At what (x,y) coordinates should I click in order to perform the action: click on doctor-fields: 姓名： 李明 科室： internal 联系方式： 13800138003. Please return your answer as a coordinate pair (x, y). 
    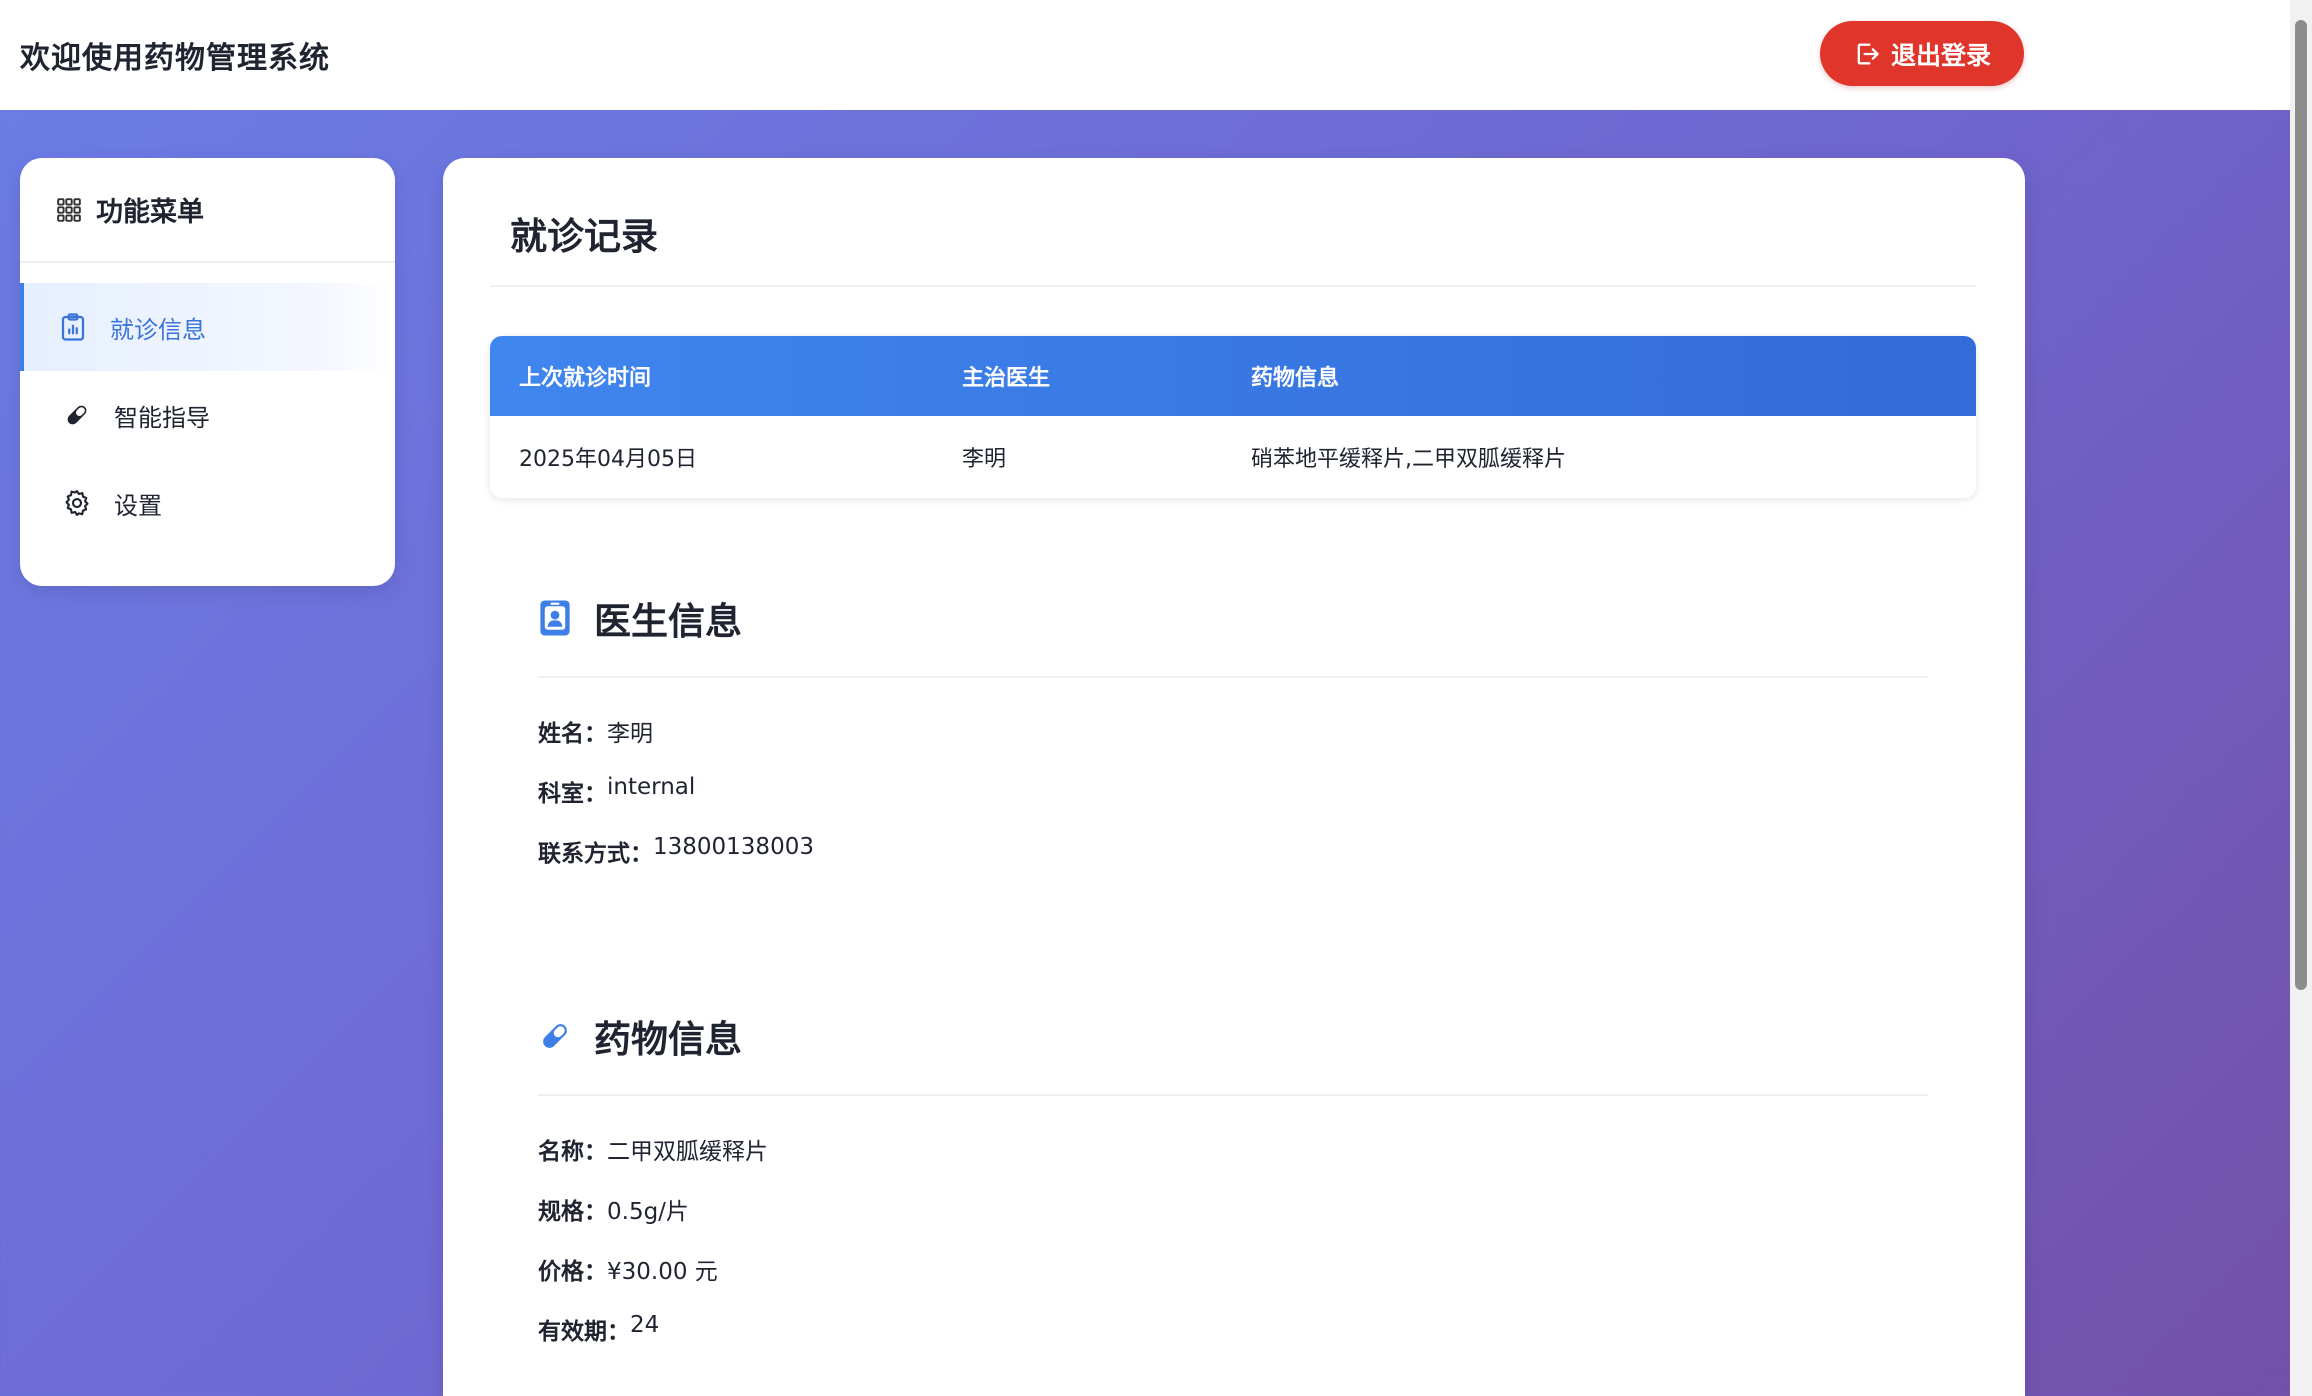
    Looking at the image, I should click on (1233, 790).